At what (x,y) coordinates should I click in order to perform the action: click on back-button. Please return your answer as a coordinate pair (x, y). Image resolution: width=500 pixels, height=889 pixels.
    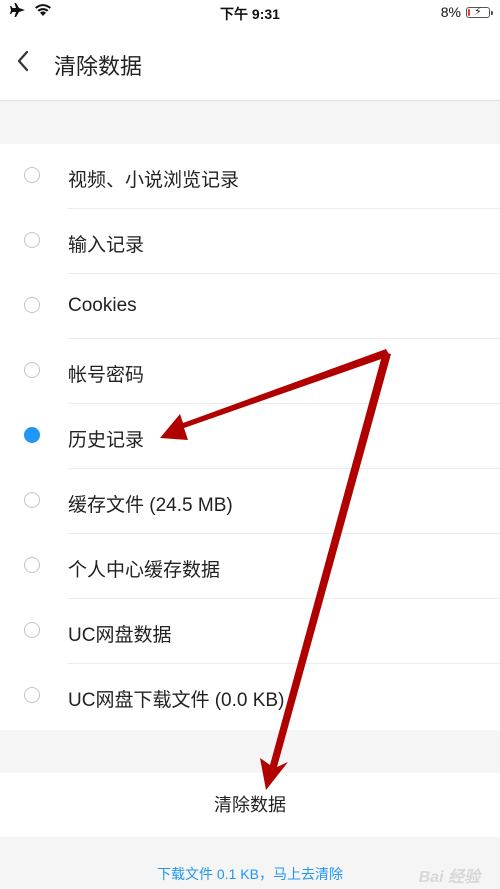
    Looking at the image, I should click on (23, 63).